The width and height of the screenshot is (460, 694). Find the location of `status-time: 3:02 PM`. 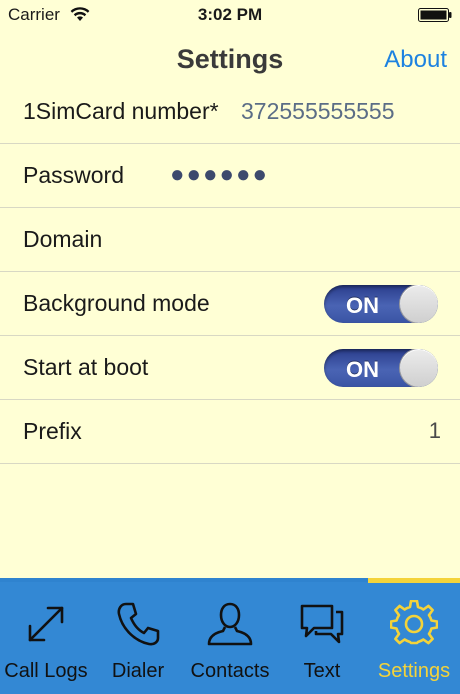

status-time: 3:02 PM is located at coordinates (230, 14).